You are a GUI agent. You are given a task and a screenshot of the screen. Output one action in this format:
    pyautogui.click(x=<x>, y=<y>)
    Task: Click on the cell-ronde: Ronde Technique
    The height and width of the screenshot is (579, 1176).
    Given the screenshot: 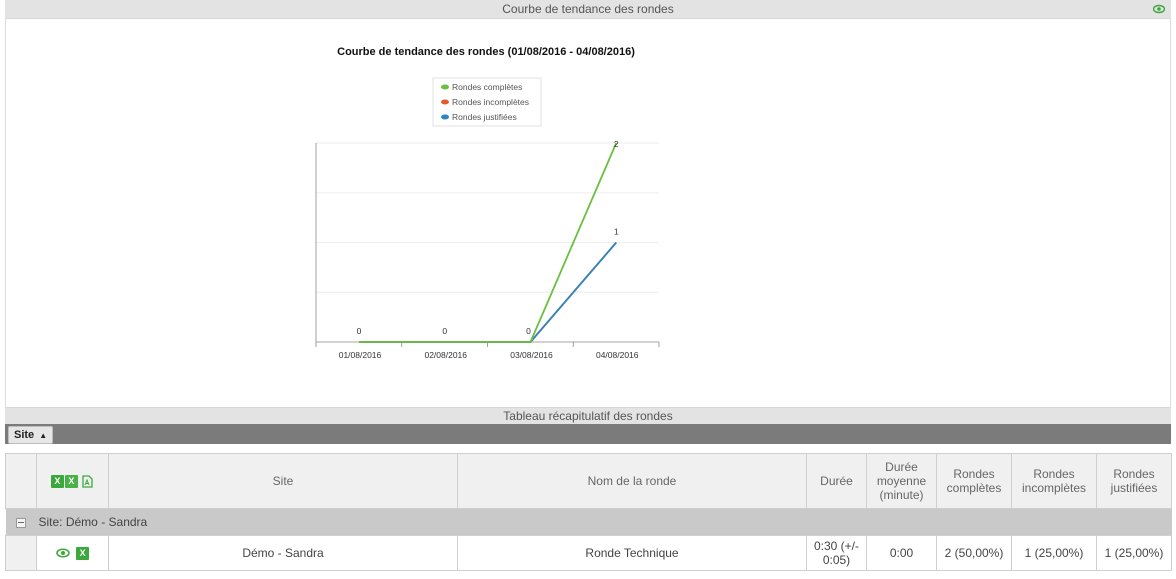 What is the action you would take?
    pyautogui.click(x=632, y=553)
    